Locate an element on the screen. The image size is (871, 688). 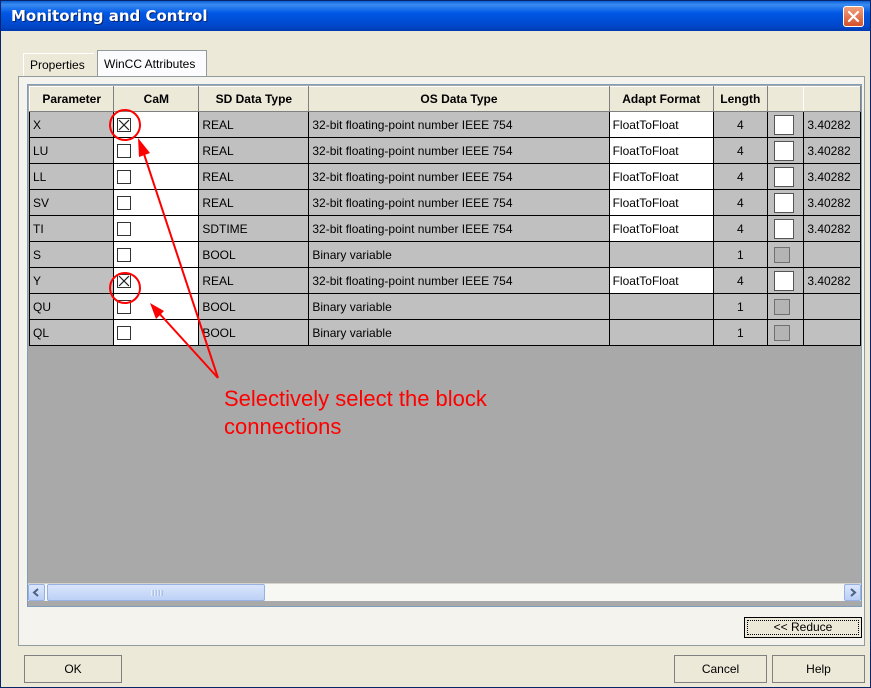
scroll-left-button is located at coordinates (36, 592).